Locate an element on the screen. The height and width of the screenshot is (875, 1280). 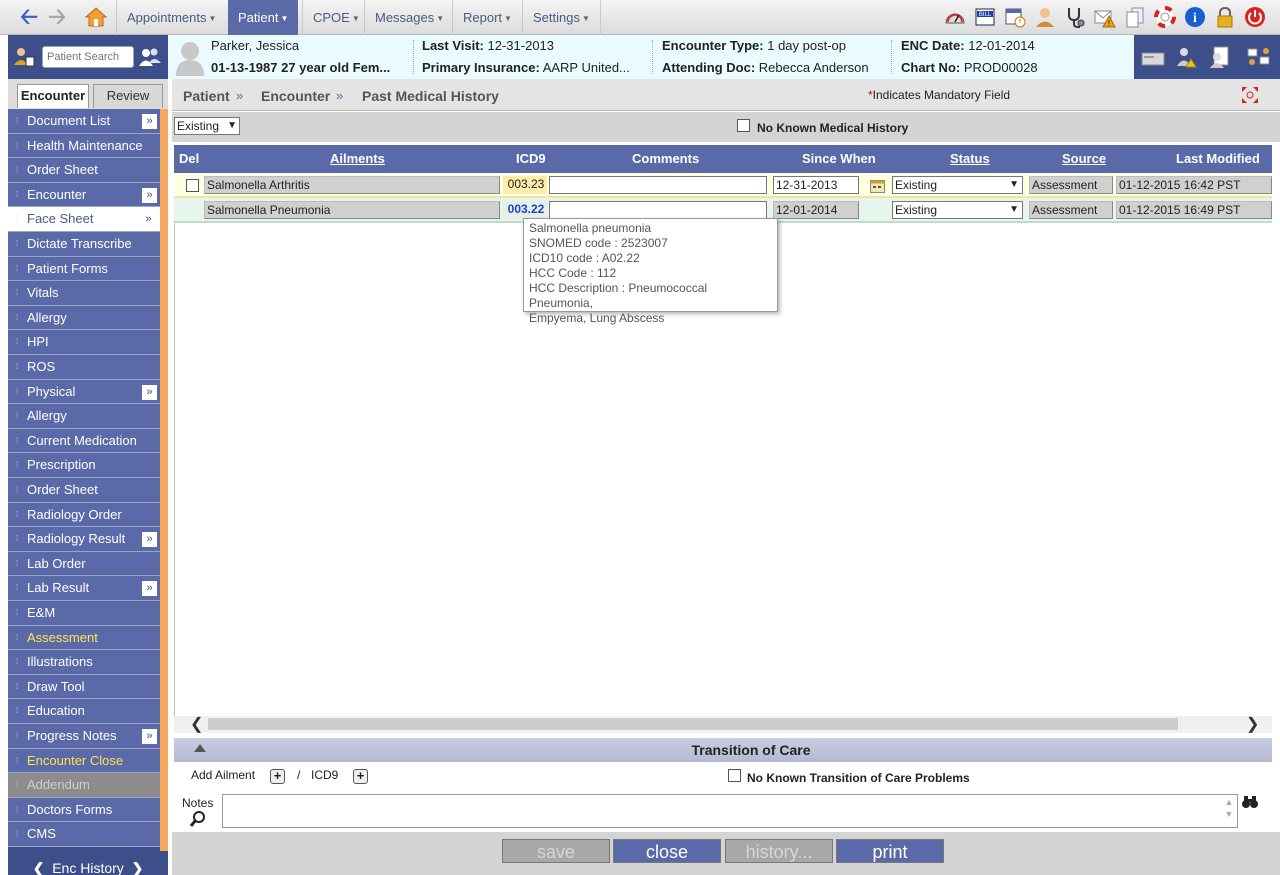
notes-scrollbar: ▲ ▼ is located at coordinates (1229, 811).